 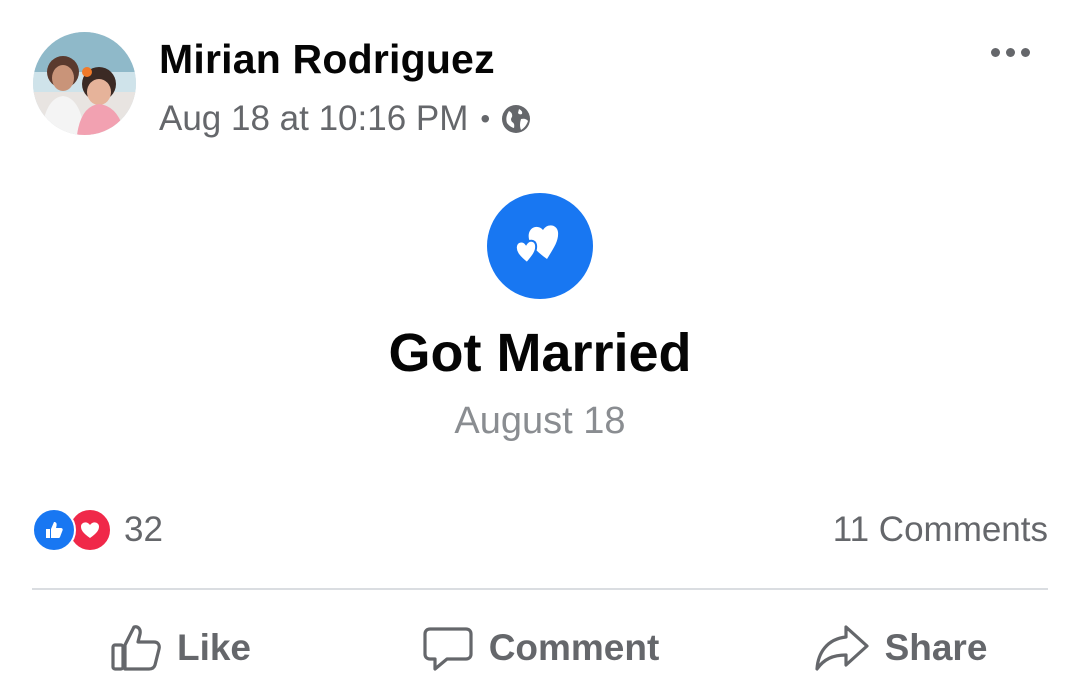 I want to click on more-horizontal-icon, so click(x=995, y=52).